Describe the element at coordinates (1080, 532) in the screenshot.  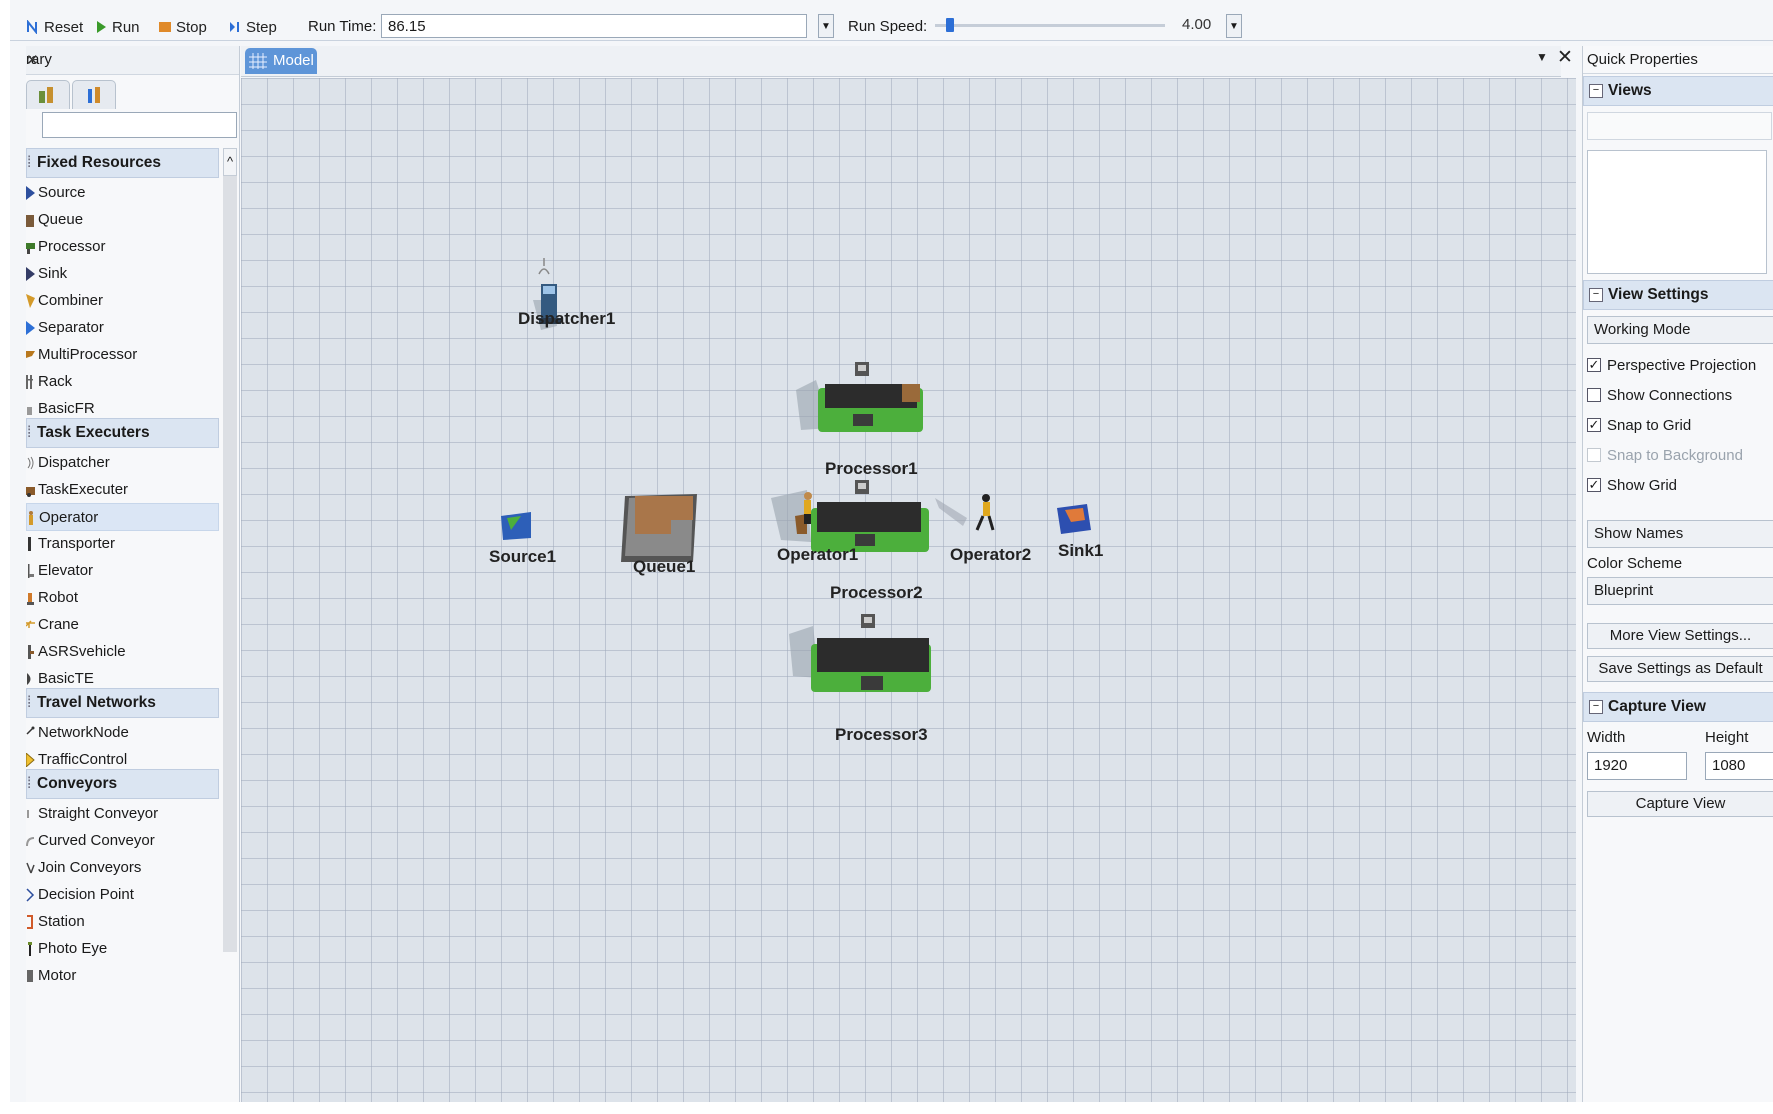
I see `sink1-object: Sink1` at that location.